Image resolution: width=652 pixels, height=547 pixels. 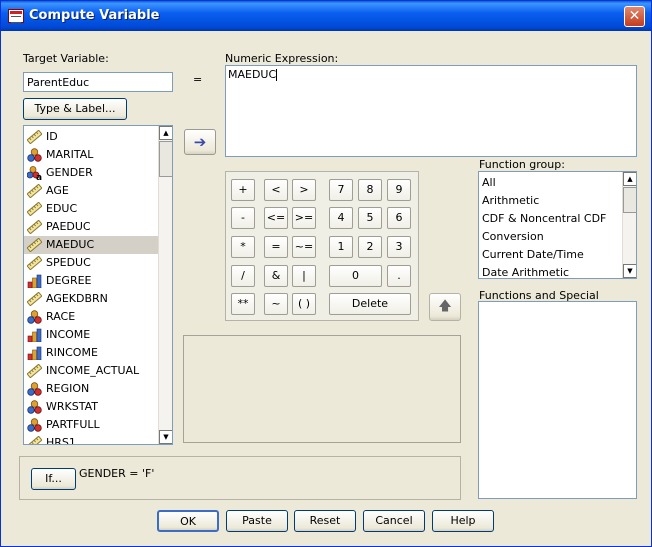 I want to click on cancel-button: Cancel, so click(x=394, y=521).